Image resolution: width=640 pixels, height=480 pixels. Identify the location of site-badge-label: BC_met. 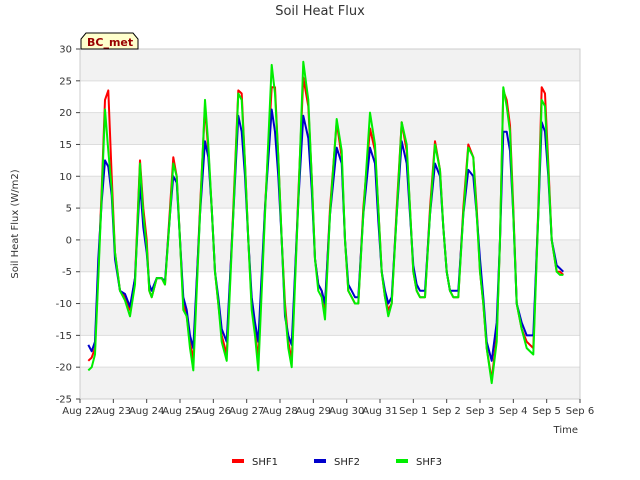
(110, 42).